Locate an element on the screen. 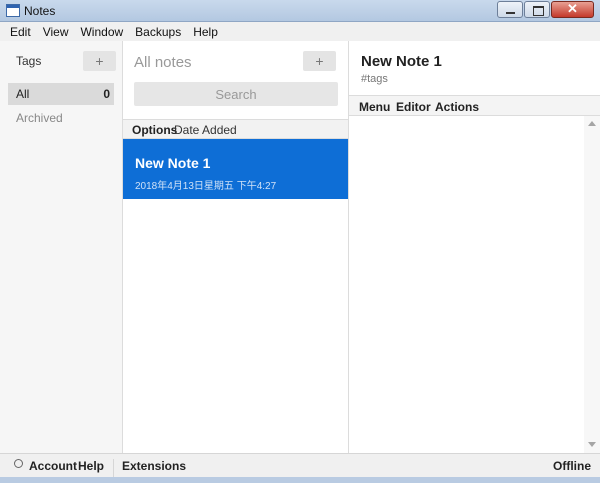  search-input is located at coordinates (236, 94).